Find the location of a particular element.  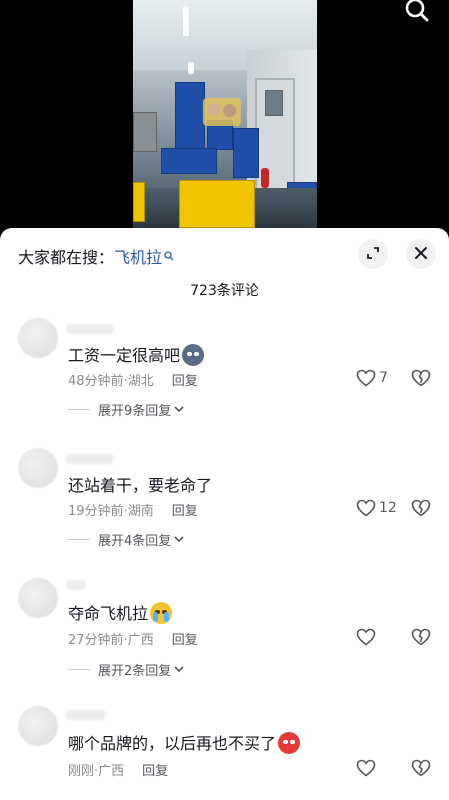

comment-text: 夺命飞机拉 is located at coordinates (120, 612).